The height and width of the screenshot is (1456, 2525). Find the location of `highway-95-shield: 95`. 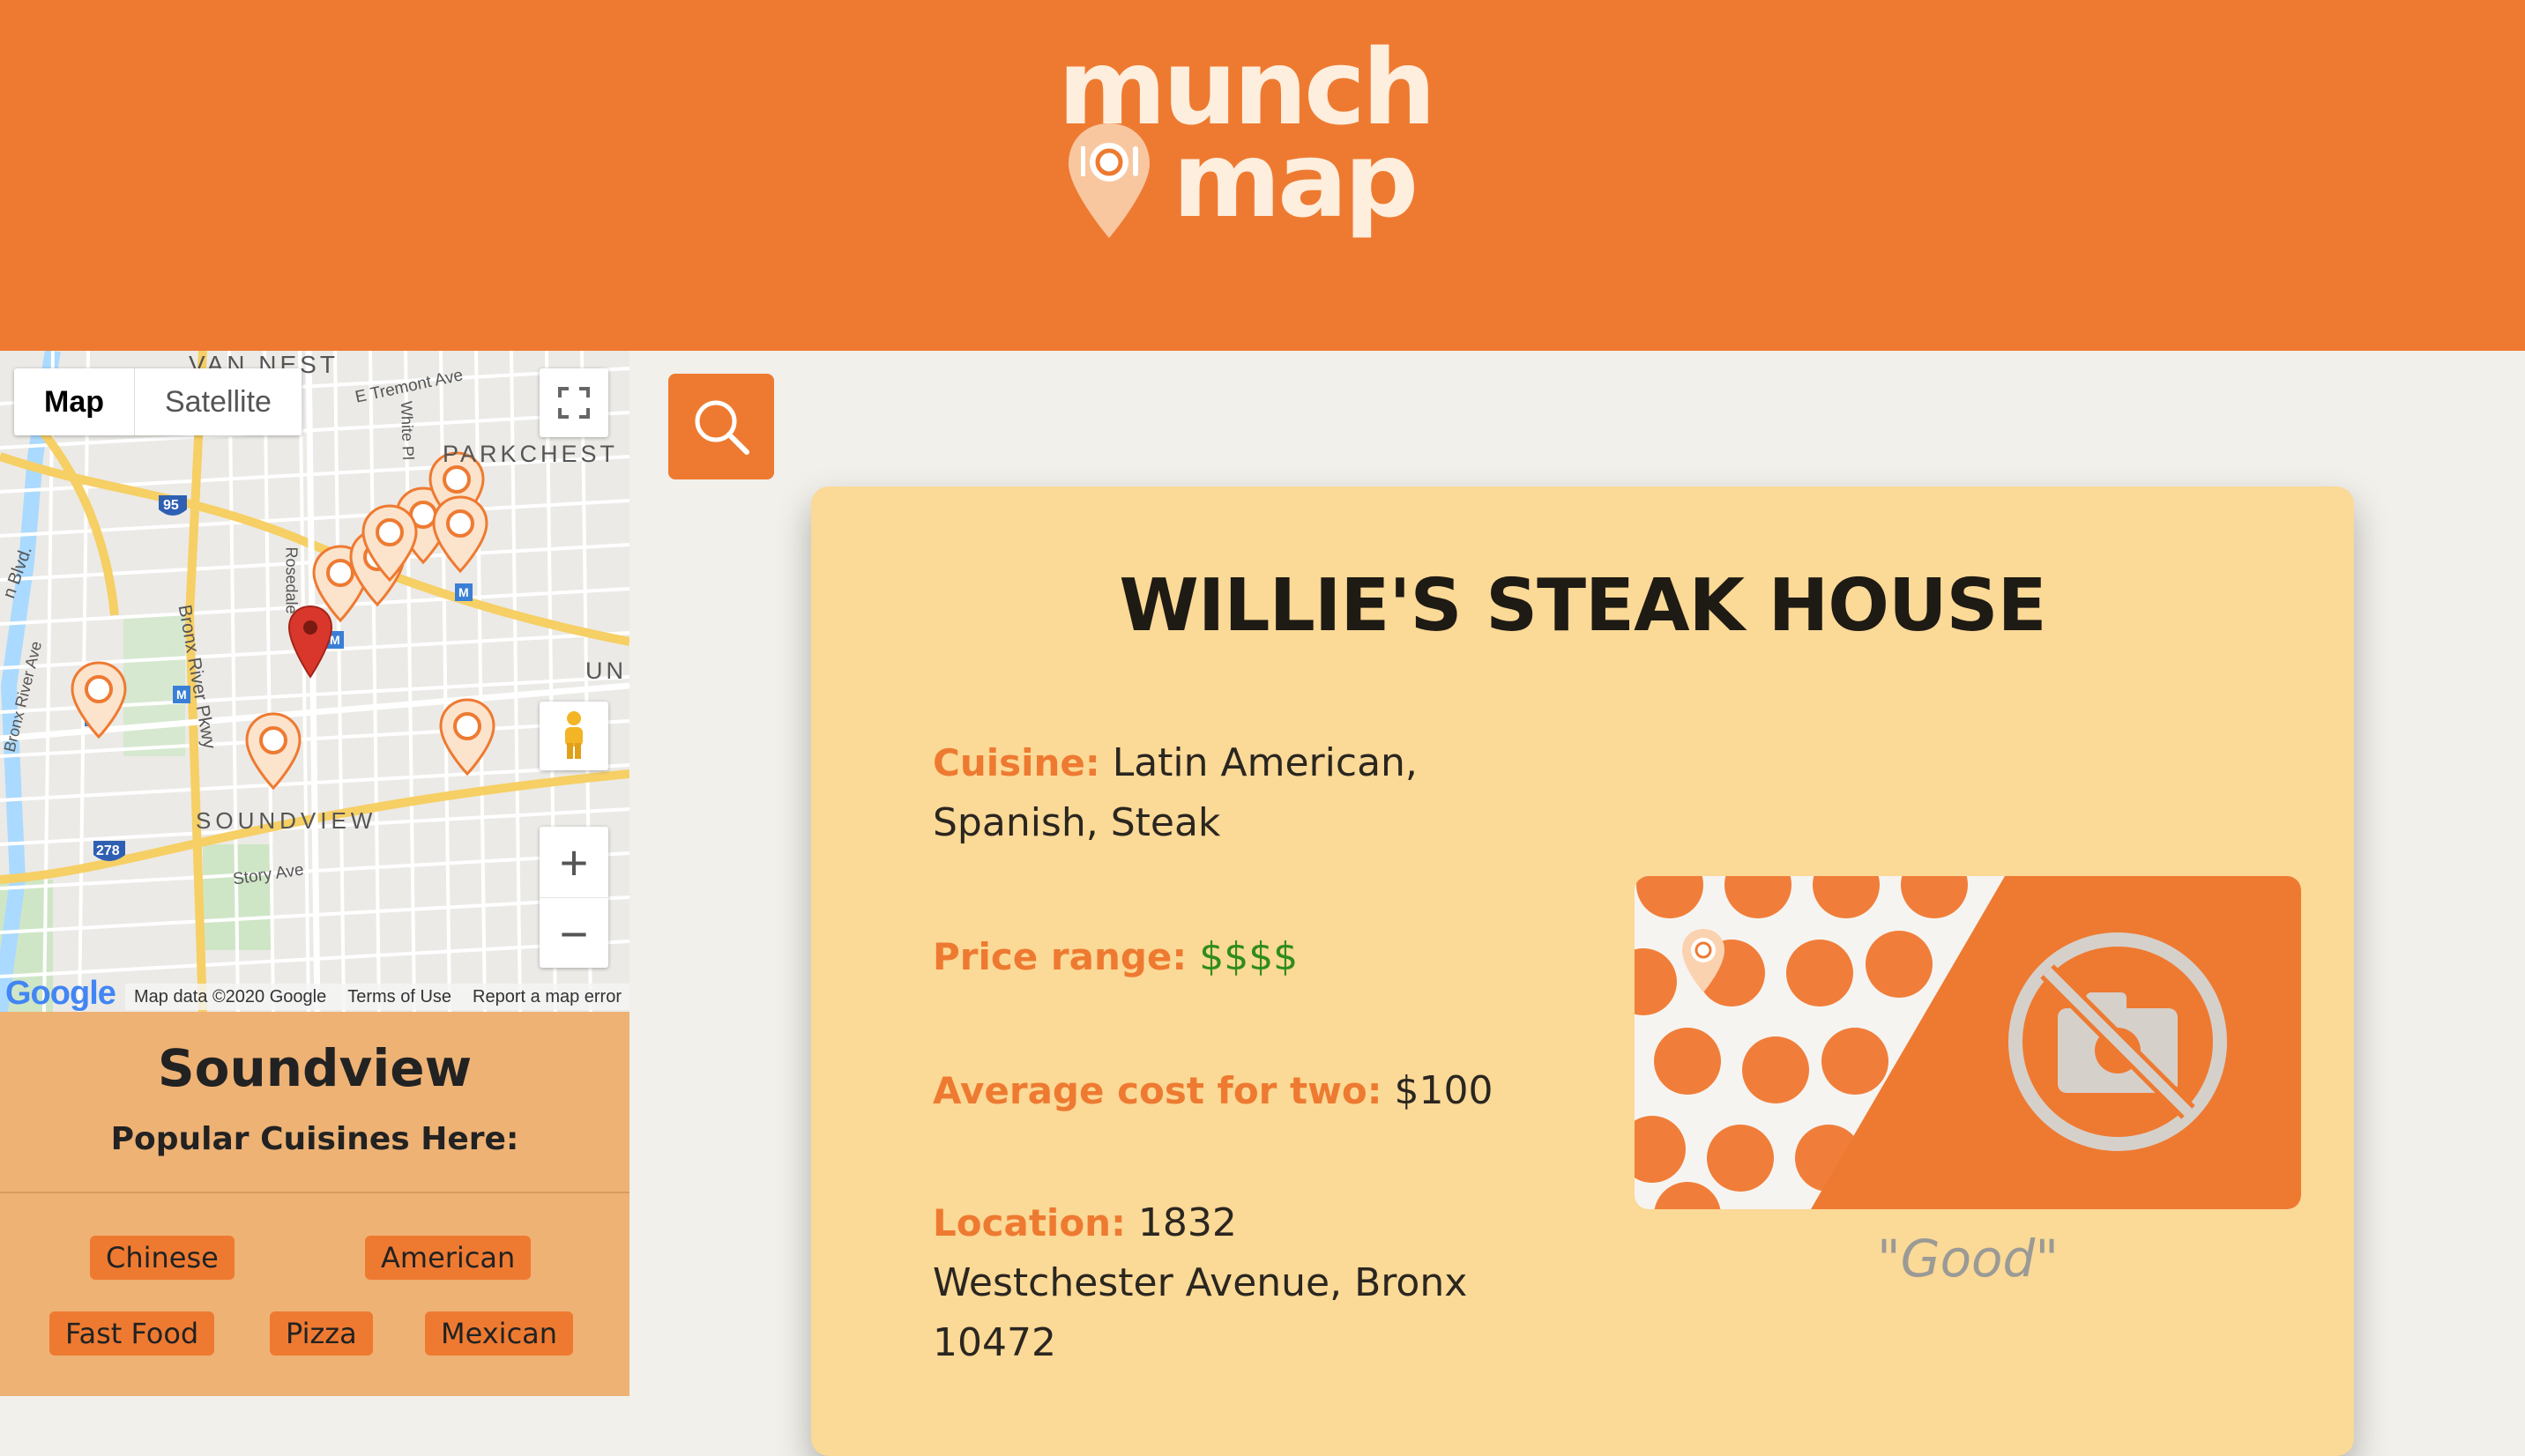

highway-95-shield: 95 is located at coordinates (171, 505).